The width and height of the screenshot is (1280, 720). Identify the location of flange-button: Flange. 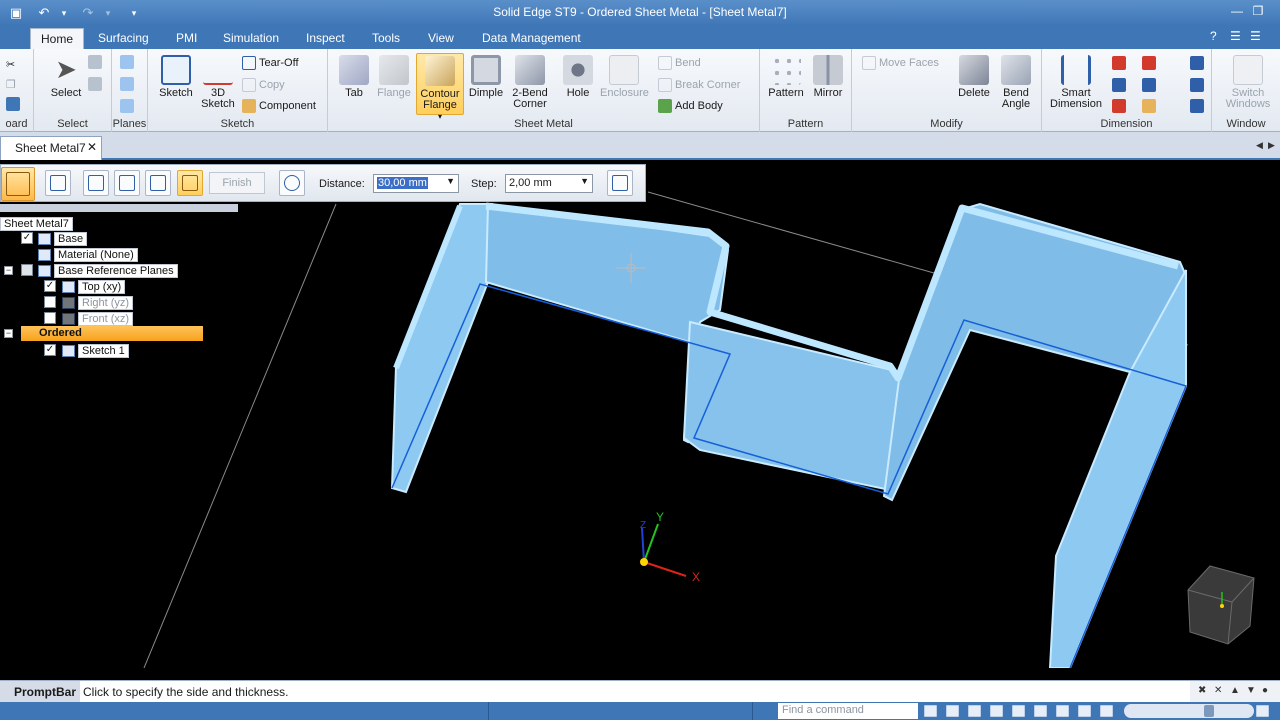
(394, 84).